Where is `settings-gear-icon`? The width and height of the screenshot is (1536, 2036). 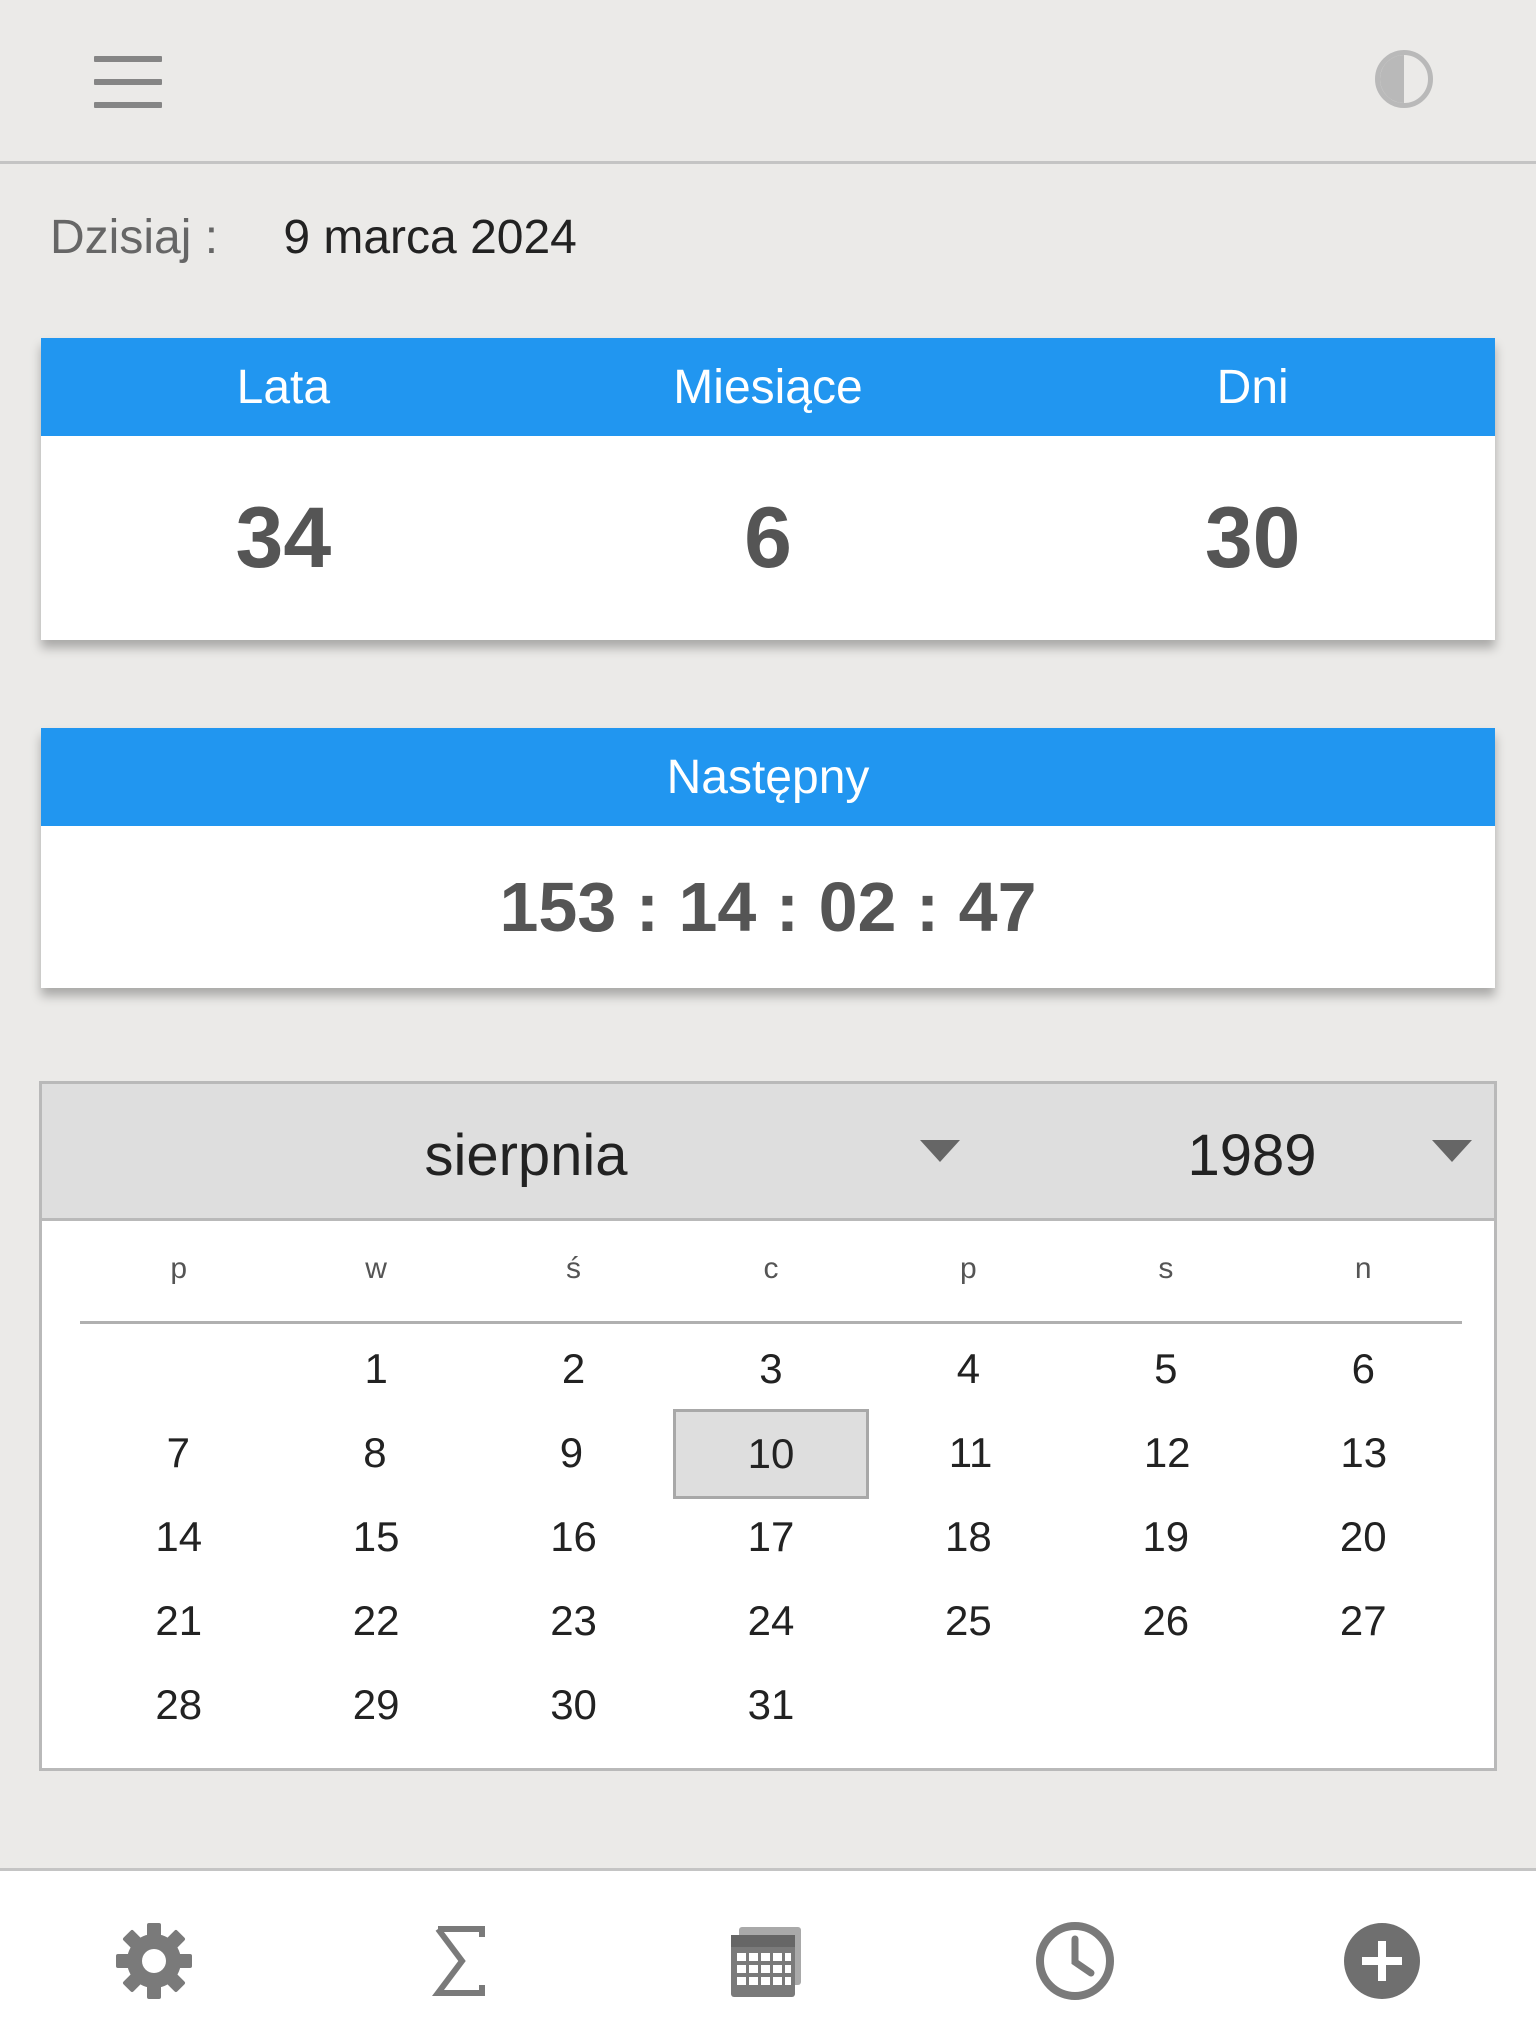
settings-gear-icon is located at coordinates (154, 1961).